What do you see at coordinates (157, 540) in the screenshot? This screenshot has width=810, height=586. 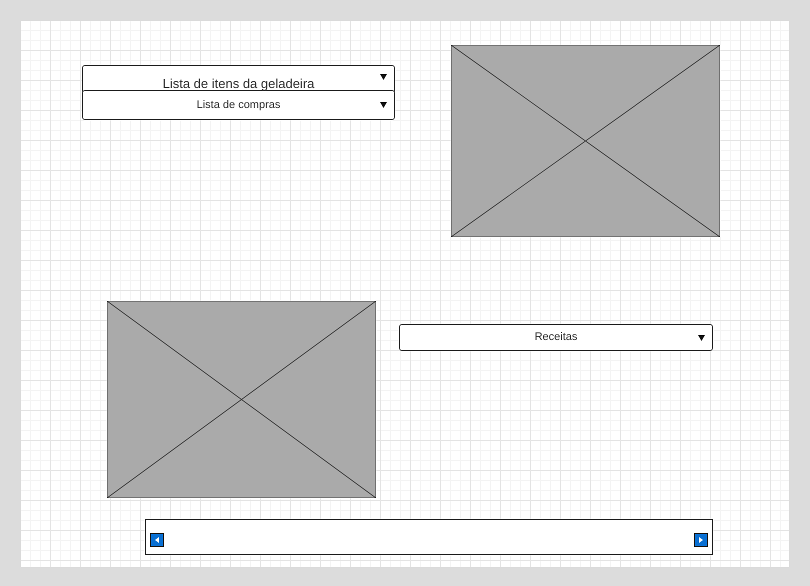 I see `scroll-left-button` at bounding box center [157, 540].